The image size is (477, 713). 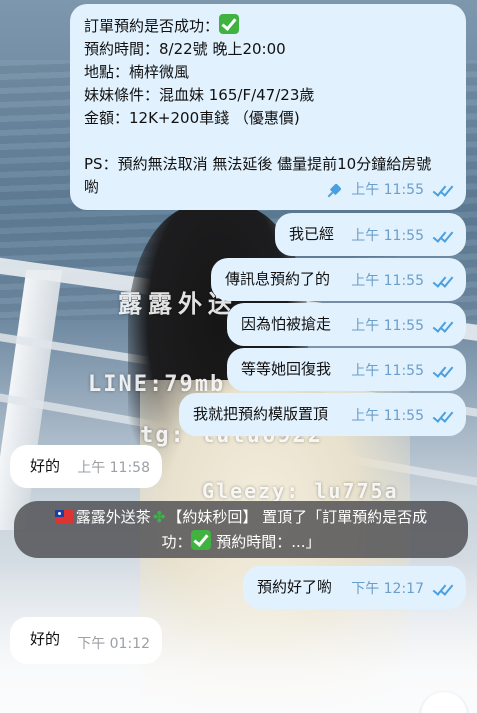 I want to click on message-line: 訂單預約是否成功：, so click(x=268, y=26).